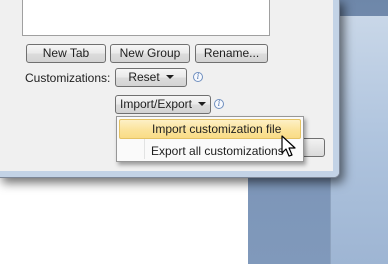  I want to click on mouse-pointer-icon, so click(288, 146).